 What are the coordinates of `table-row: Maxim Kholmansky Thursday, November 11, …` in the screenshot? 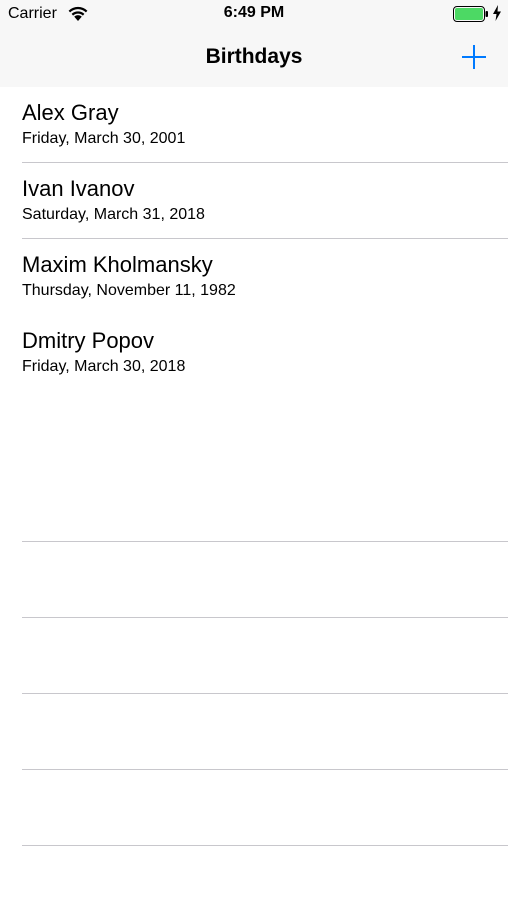 It's located at (254, 277).